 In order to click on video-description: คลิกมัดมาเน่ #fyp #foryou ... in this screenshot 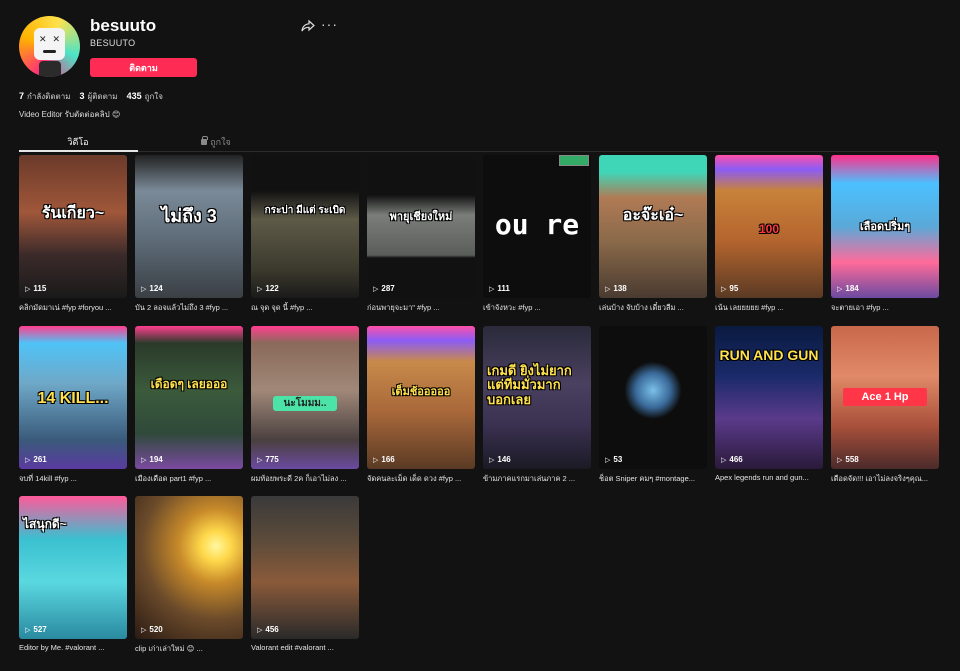, I will do `click(73, 308)`.